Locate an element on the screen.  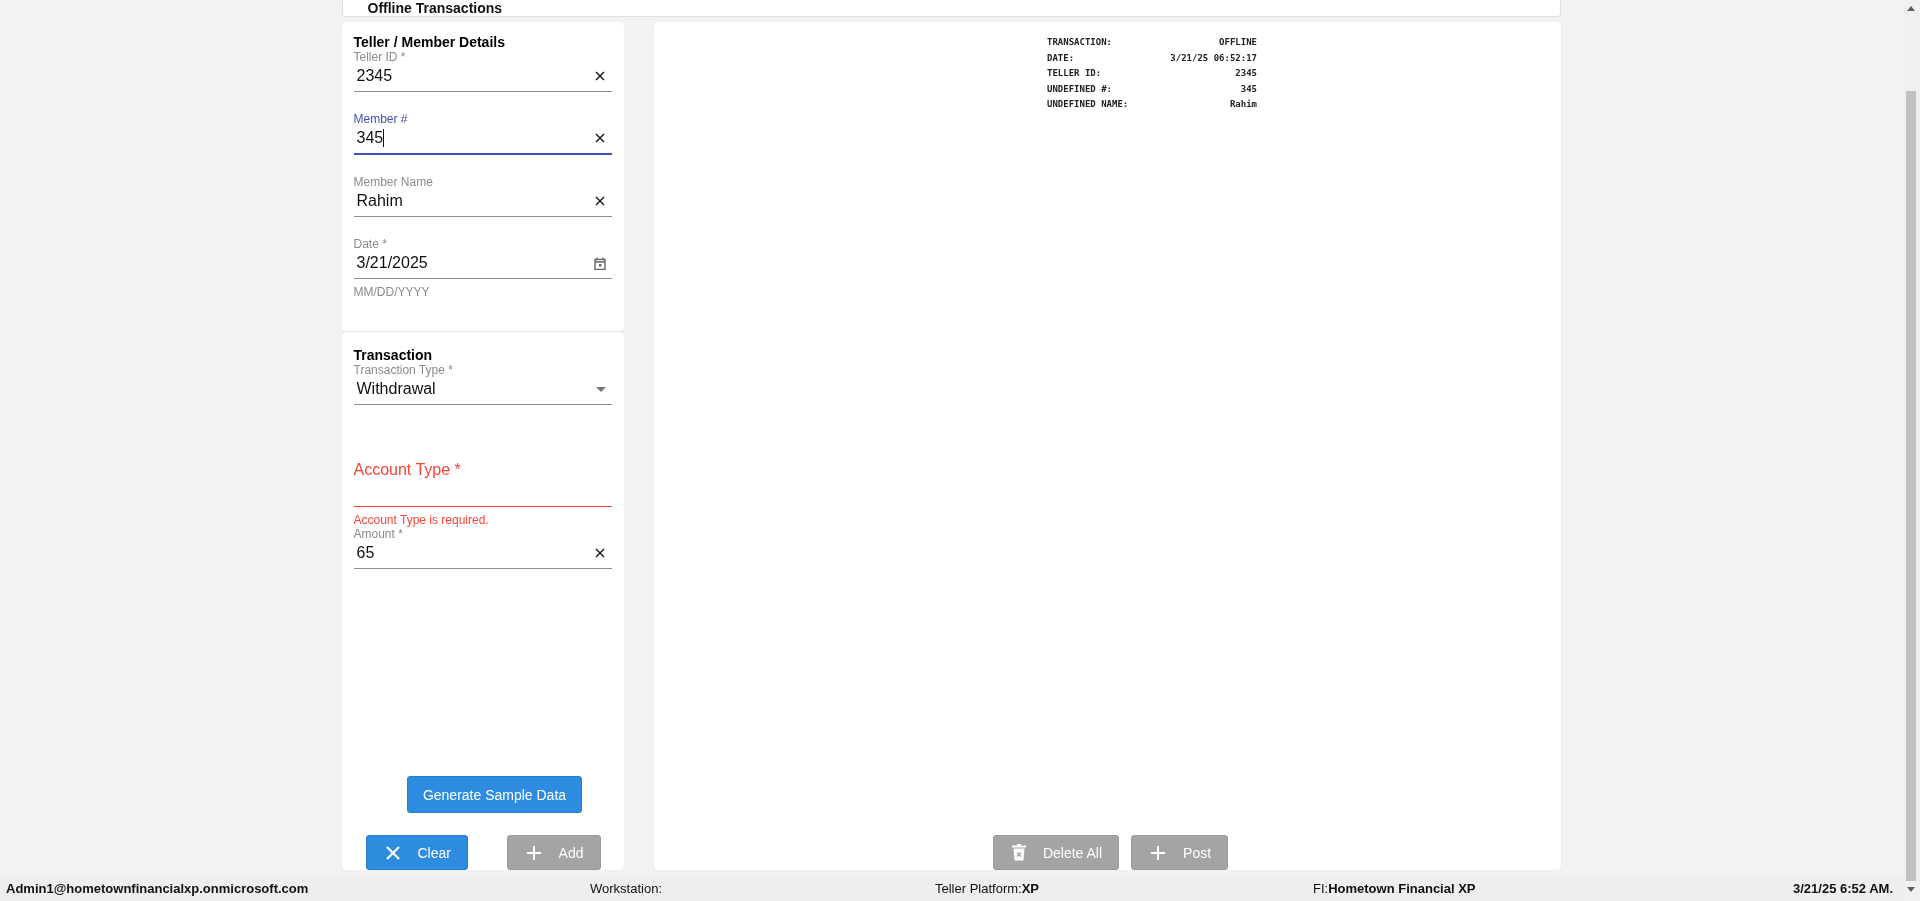
platform-label: Teller Platform: is located at coordinates (978, 888).